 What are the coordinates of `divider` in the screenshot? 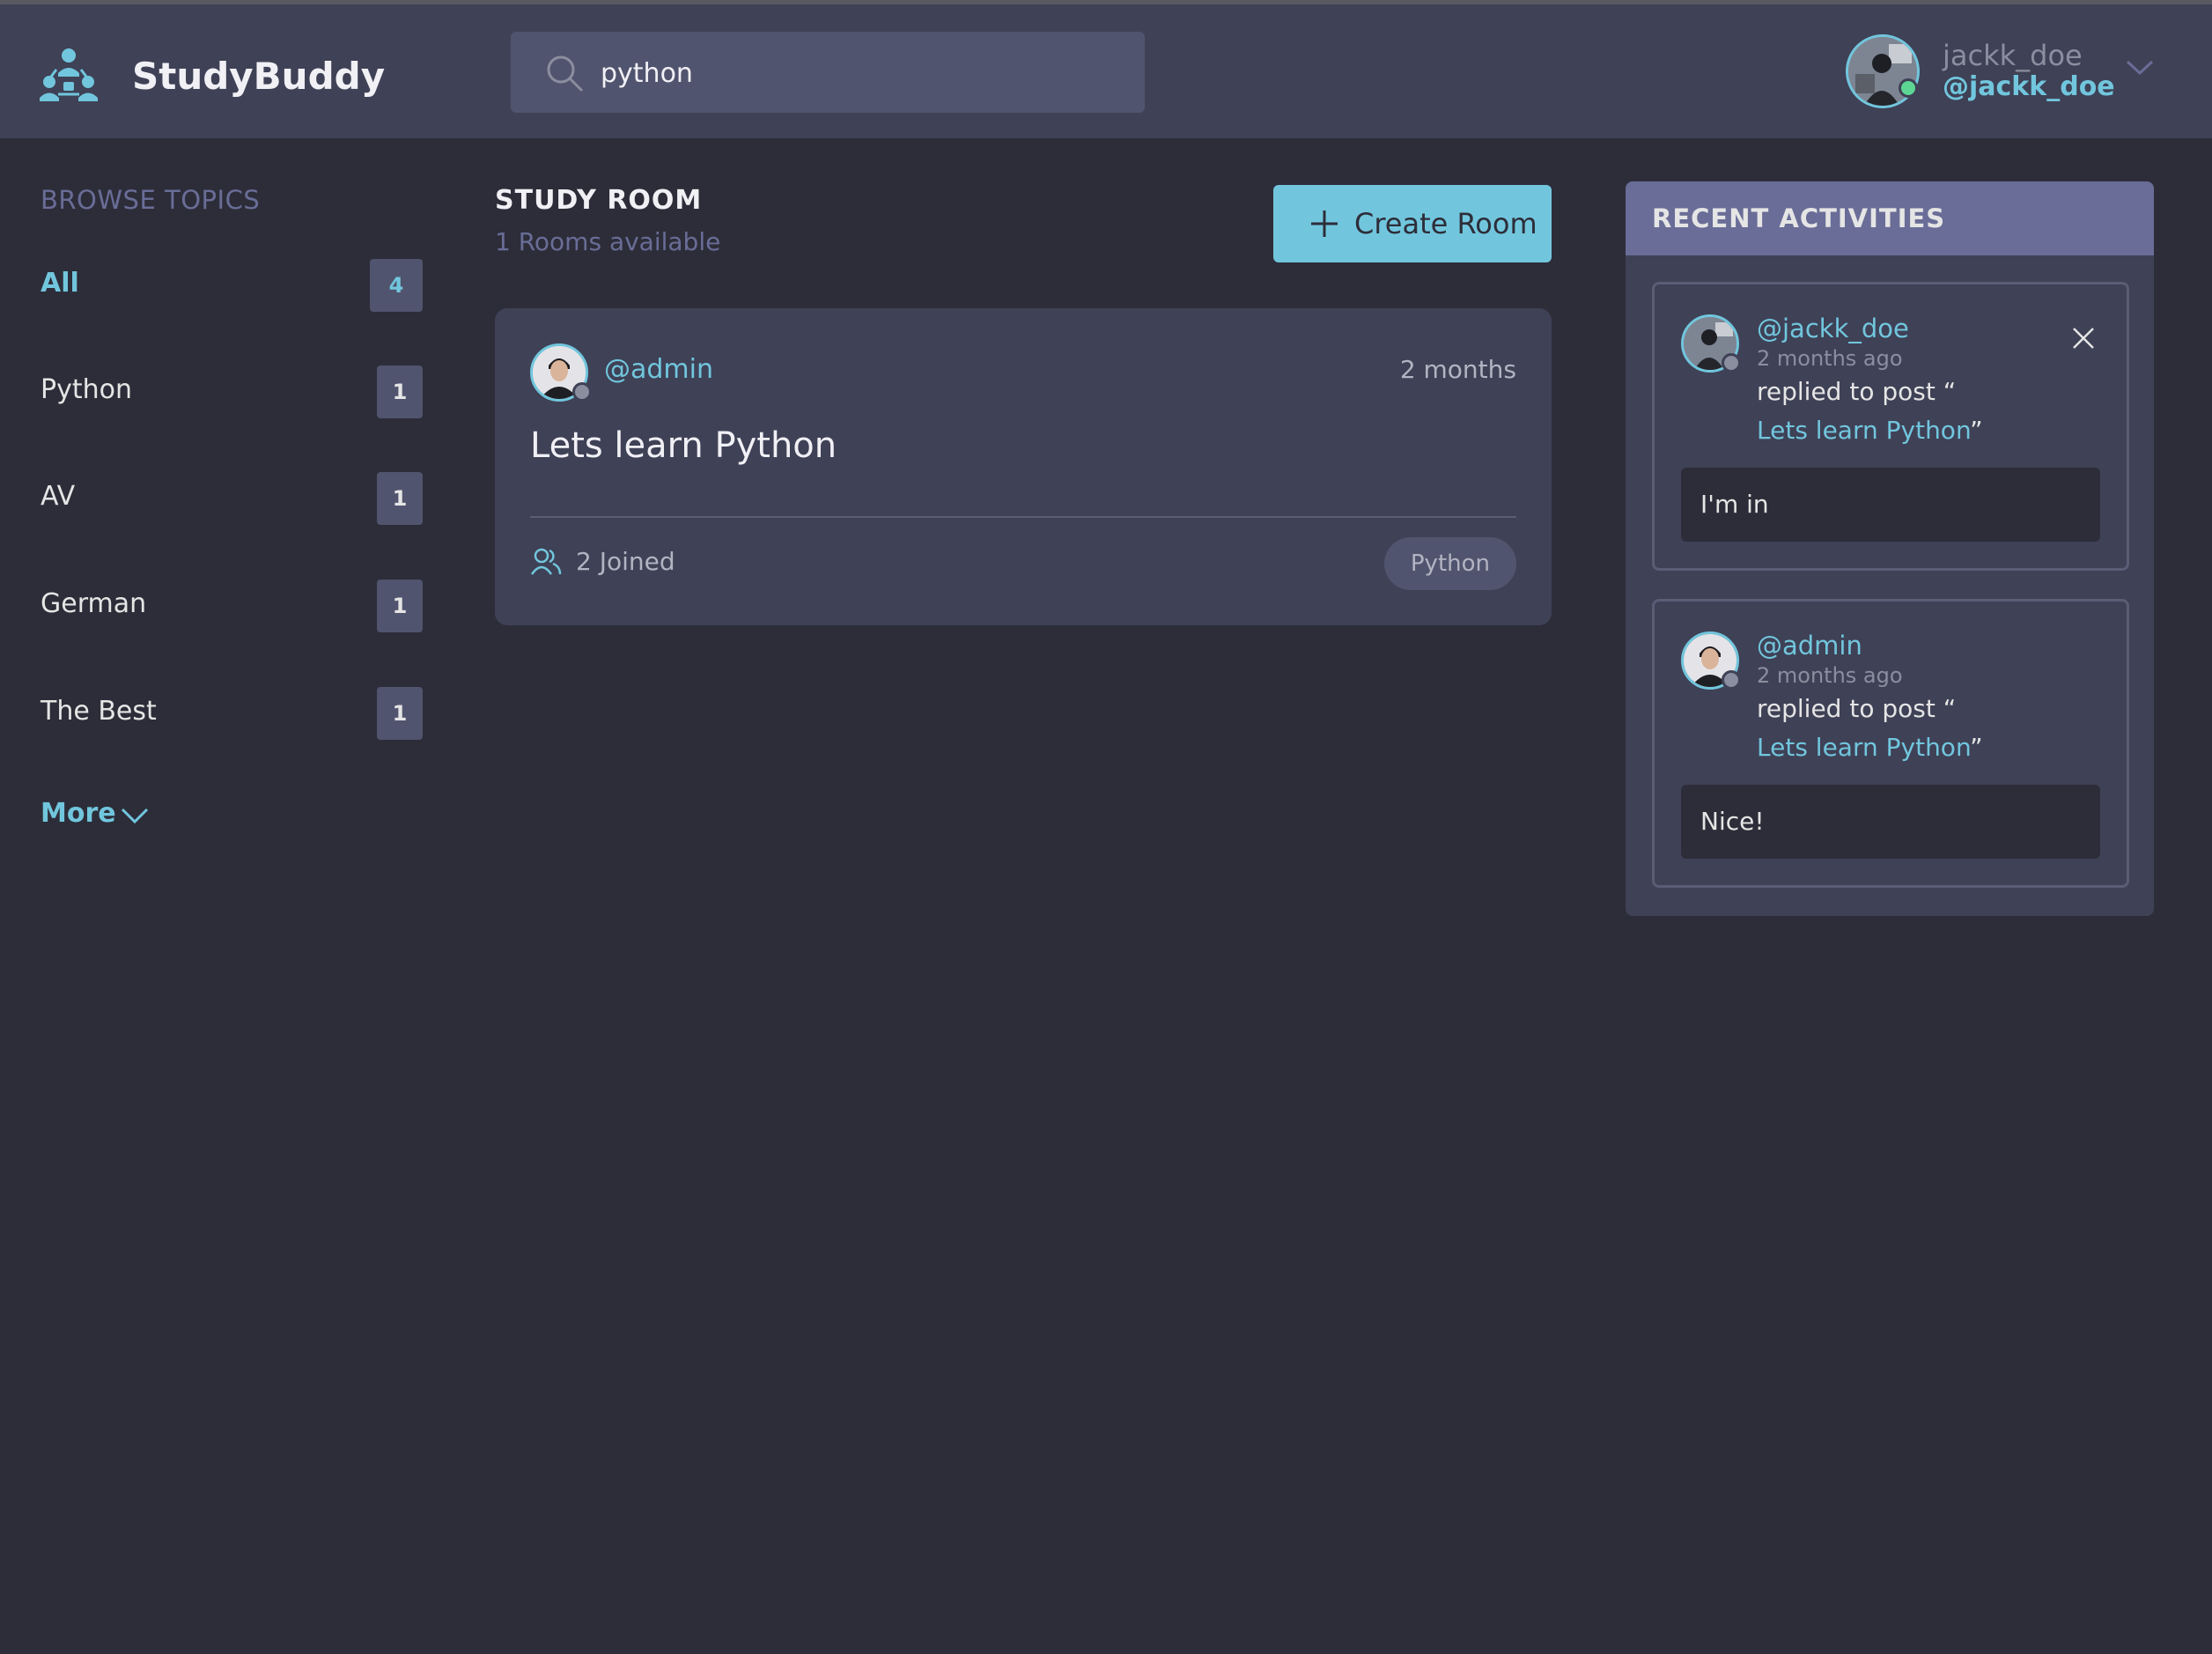 It's located at (1023, 517).